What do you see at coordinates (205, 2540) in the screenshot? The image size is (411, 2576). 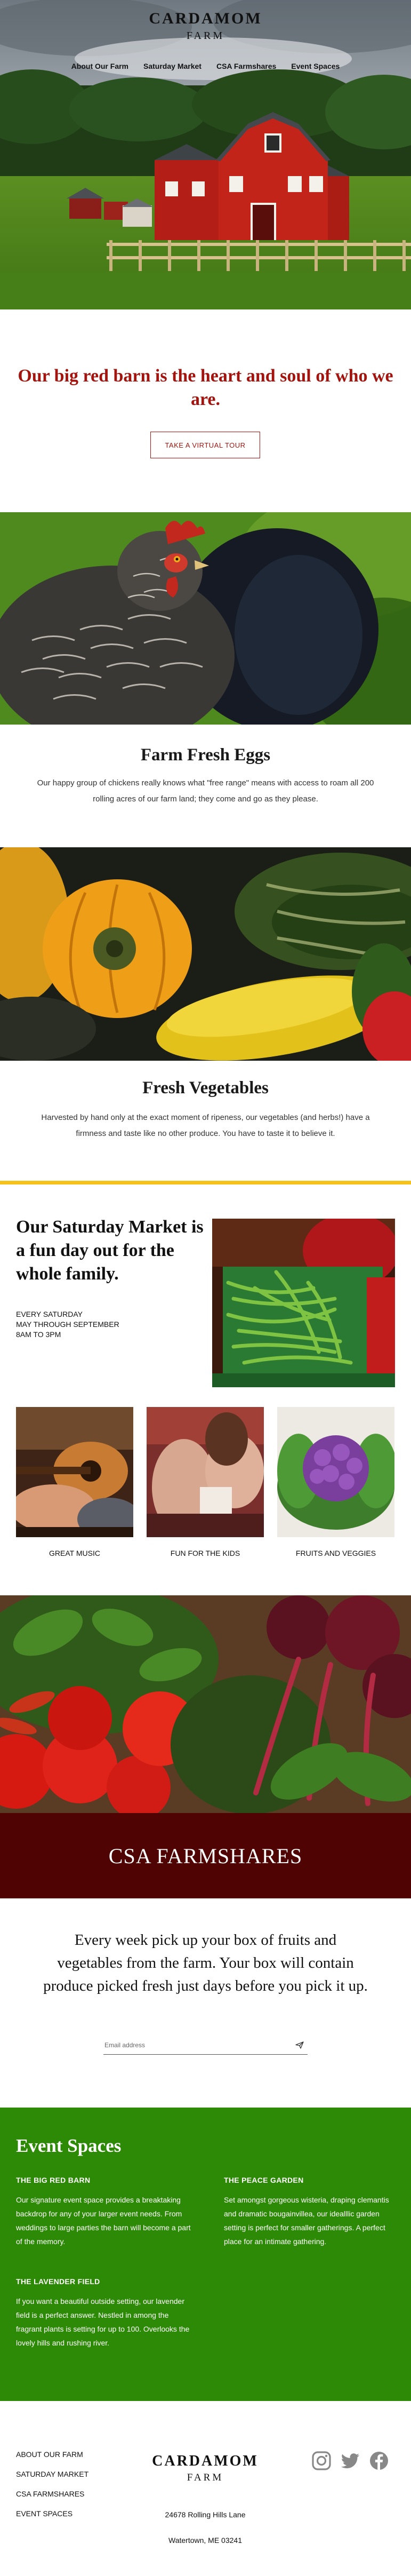 I see `footer-address-city: Watertown, ME 03241` at bounding box center [205, 2540].